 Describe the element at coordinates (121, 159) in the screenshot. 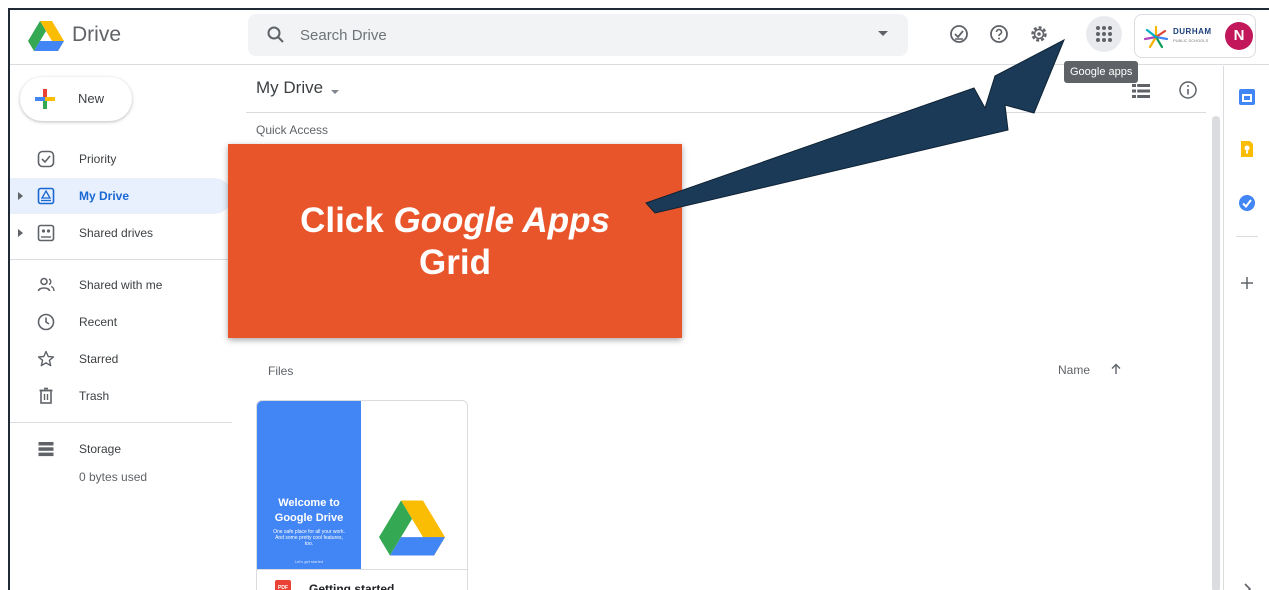

I see `sidebar-item-priority: Priority` at that location.